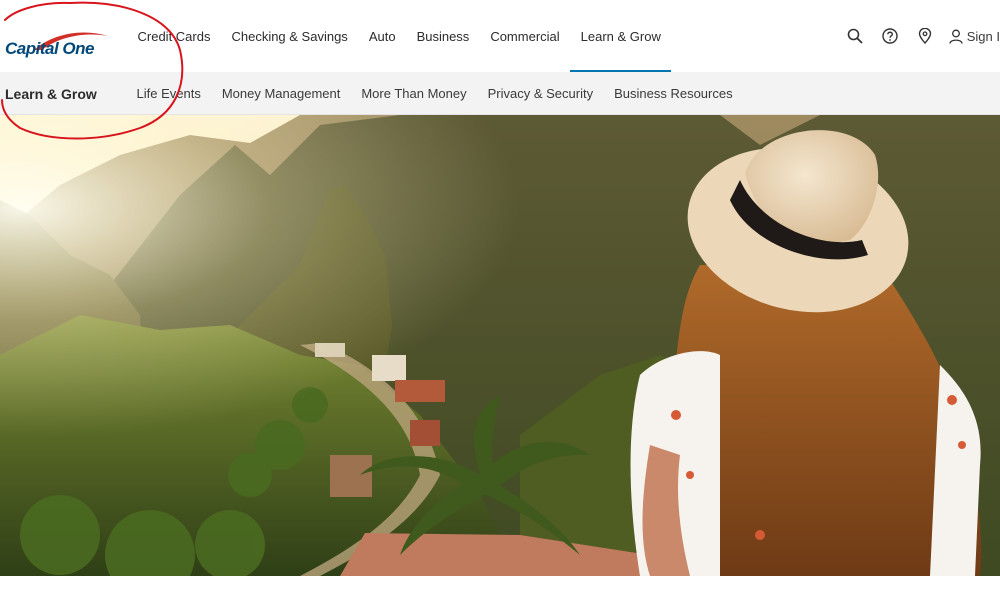  I want to click on nav-auto: Auto, so click(382, 36).